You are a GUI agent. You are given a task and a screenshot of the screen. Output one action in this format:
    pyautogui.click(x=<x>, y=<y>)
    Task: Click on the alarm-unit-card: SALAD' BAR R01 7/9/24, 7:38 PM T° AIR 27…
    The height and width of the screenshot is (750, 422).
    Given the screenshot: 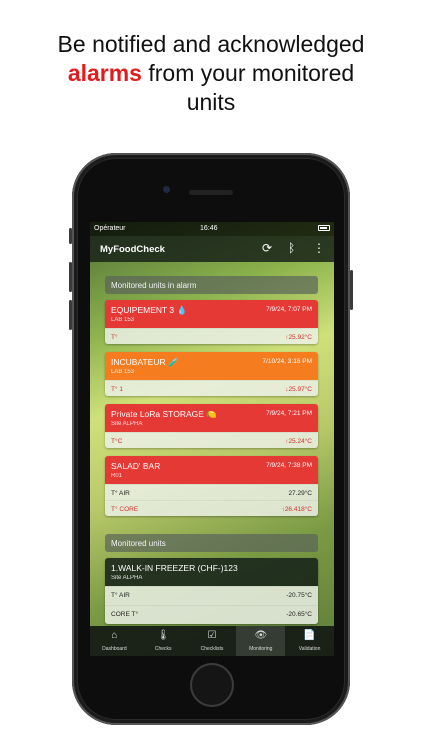 What is the action you would take?
    pyautogui.click(x=211, y=486)
    